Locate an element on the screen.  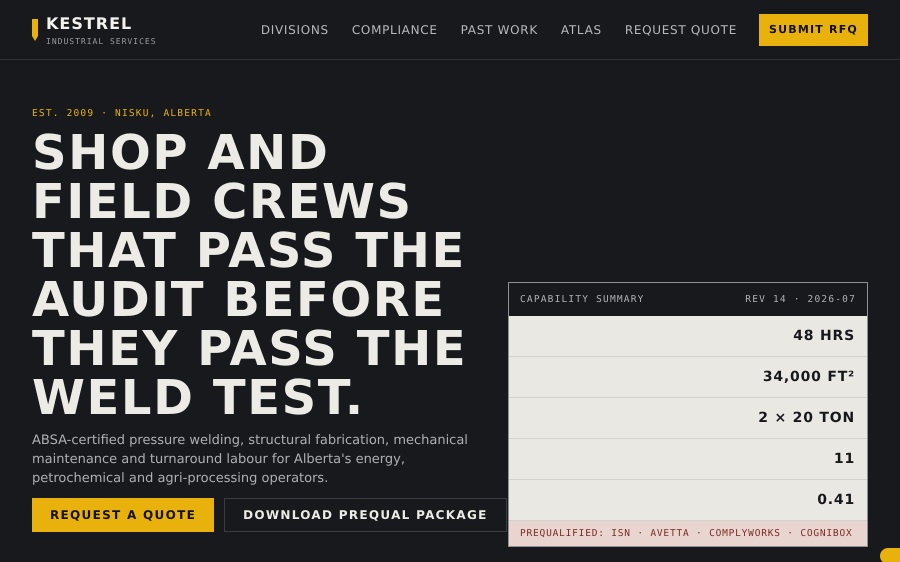
capability-value: 11 is located at coordinates (844, 459).